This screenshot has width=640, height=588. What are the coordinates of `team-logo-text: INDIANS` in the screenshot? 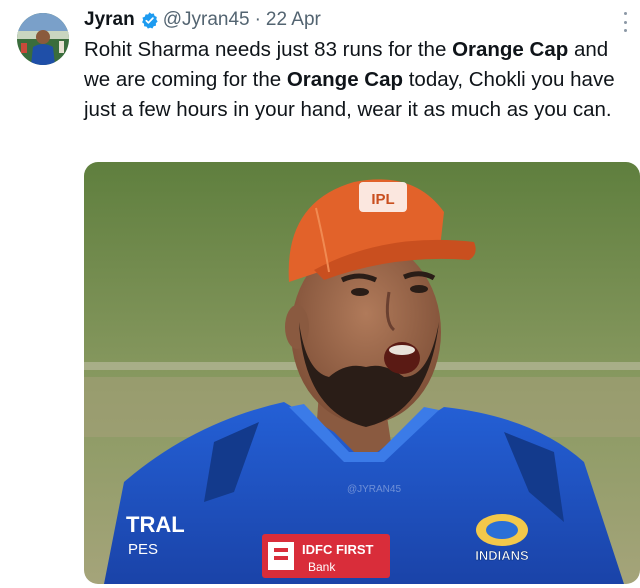 It's located at (502, 555).